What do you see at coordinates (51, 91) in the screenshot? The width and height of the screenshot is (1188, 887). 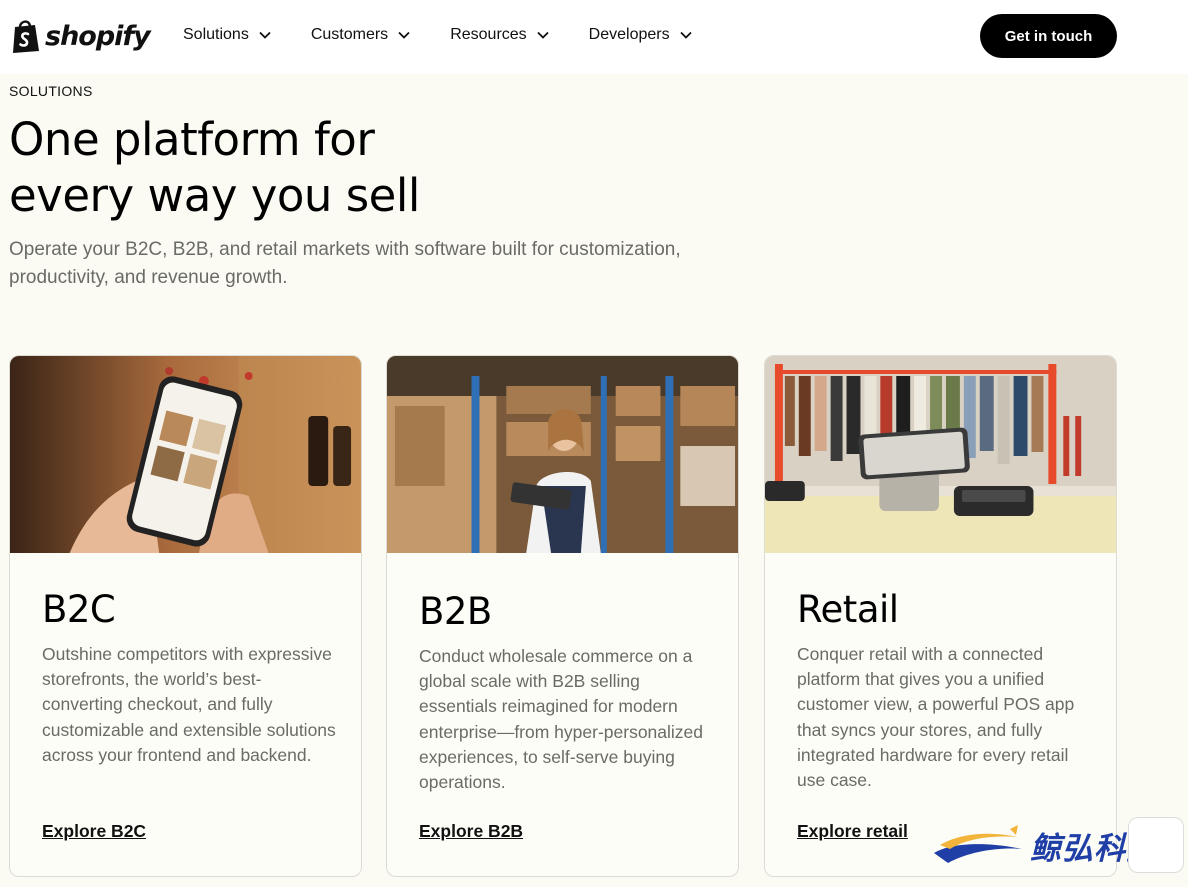 I see `section-eyebrow: SOLUTIONS` at bounding box center [51, 91].